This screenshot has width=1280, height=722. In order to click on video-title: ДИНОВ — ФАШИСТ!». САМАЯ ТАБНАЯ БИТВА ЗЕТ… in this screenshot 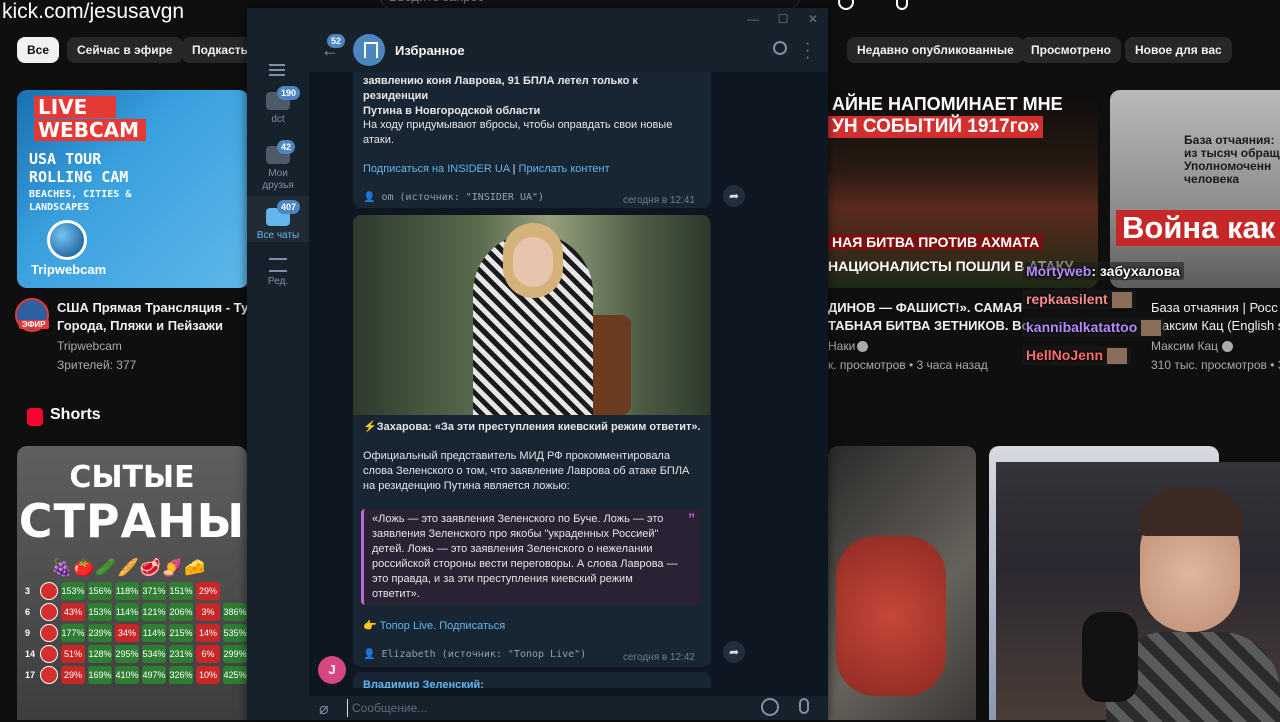, I will do `click(928, 317)`.